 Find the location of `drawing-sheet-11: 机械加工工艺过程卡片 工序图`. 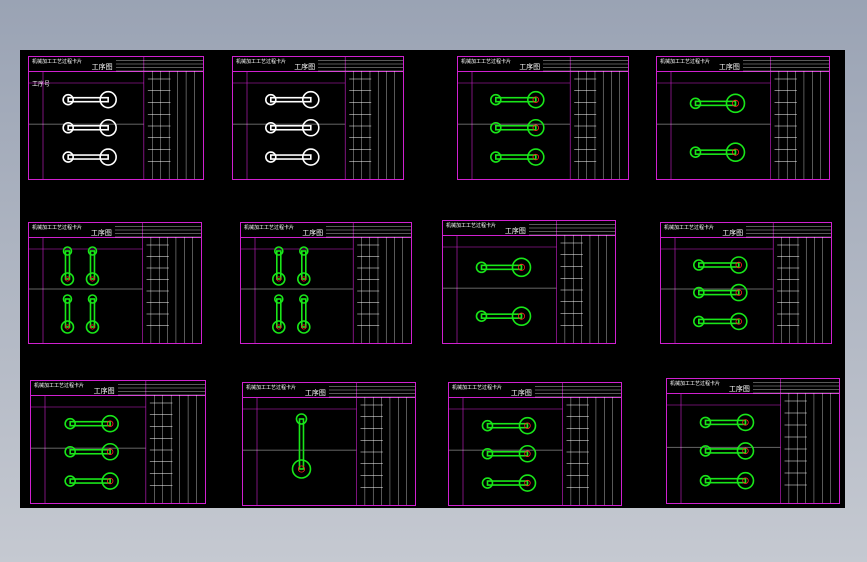

drawing-sheet-11: 机械加工工艺过程卡片 工序图 is located at coordinates (535, 444).